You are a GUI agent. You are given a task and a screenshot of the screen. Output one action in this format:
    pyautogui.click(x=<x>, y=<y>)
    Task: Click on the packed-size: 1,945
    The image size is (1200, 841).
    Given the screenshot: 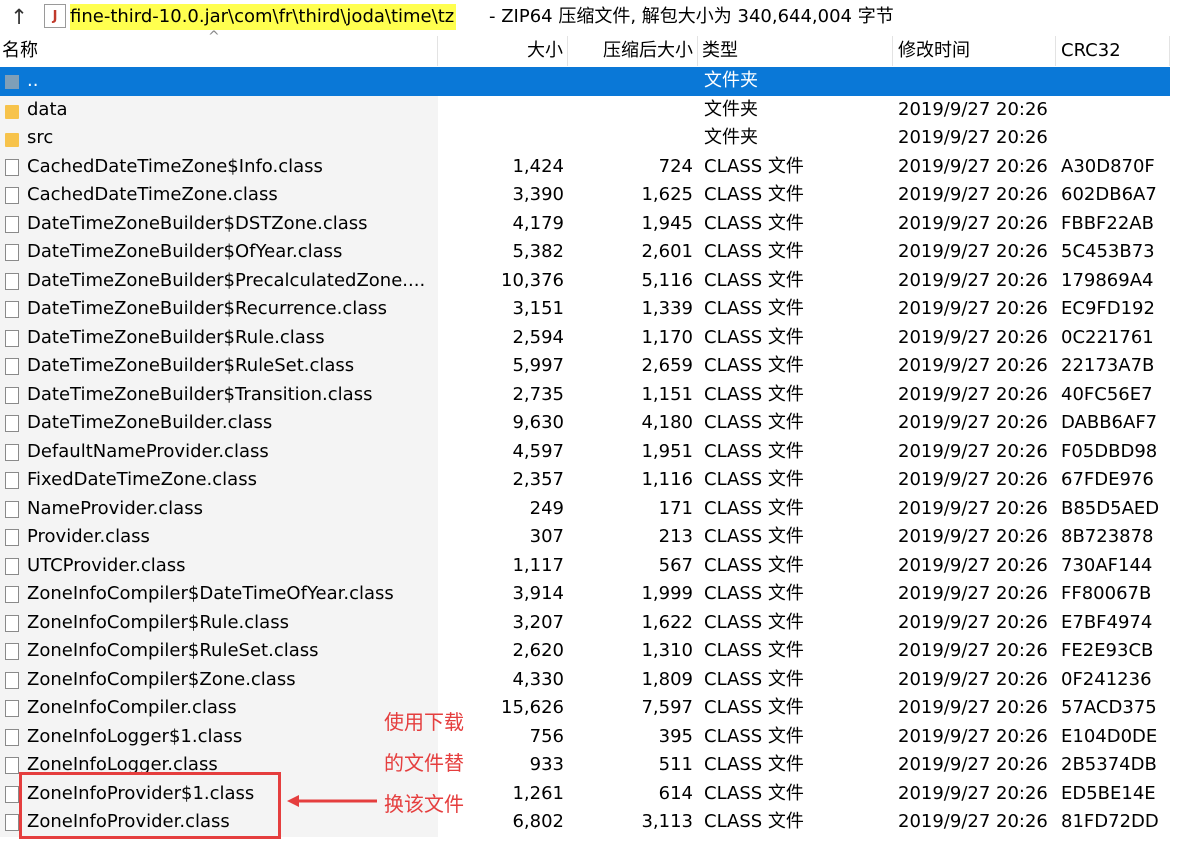 What is the action you would take?
    pyautogui.click(x=667, y=223)
    